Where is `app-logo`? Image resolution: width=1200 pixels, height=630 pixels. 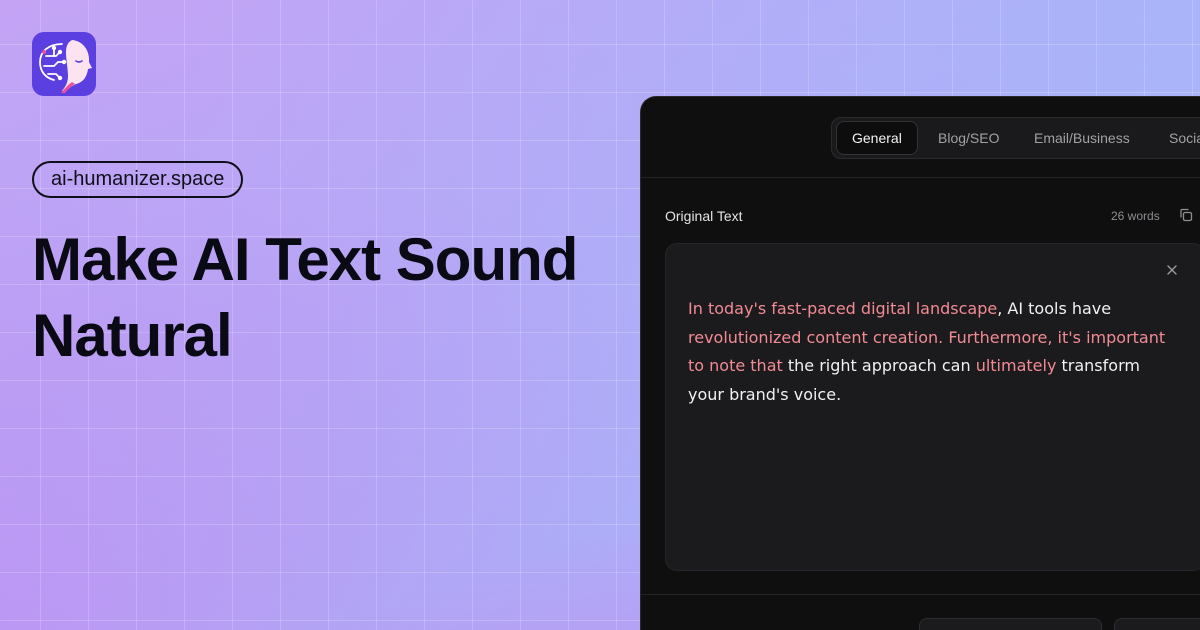 app-logo is located at coordinates (64, 64).